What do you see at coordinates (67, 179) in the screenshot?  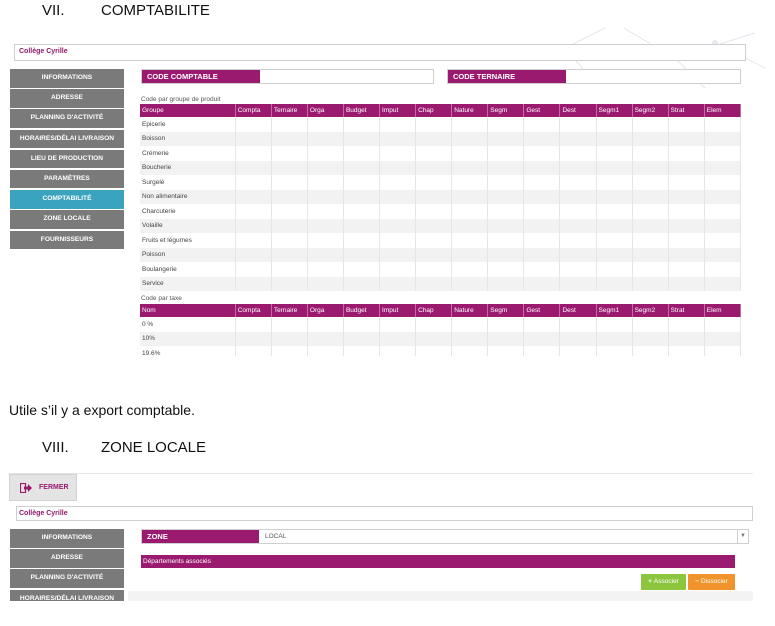 I see `sidebar-item: PARAMÈTRES` at bounding box center [67, 179].